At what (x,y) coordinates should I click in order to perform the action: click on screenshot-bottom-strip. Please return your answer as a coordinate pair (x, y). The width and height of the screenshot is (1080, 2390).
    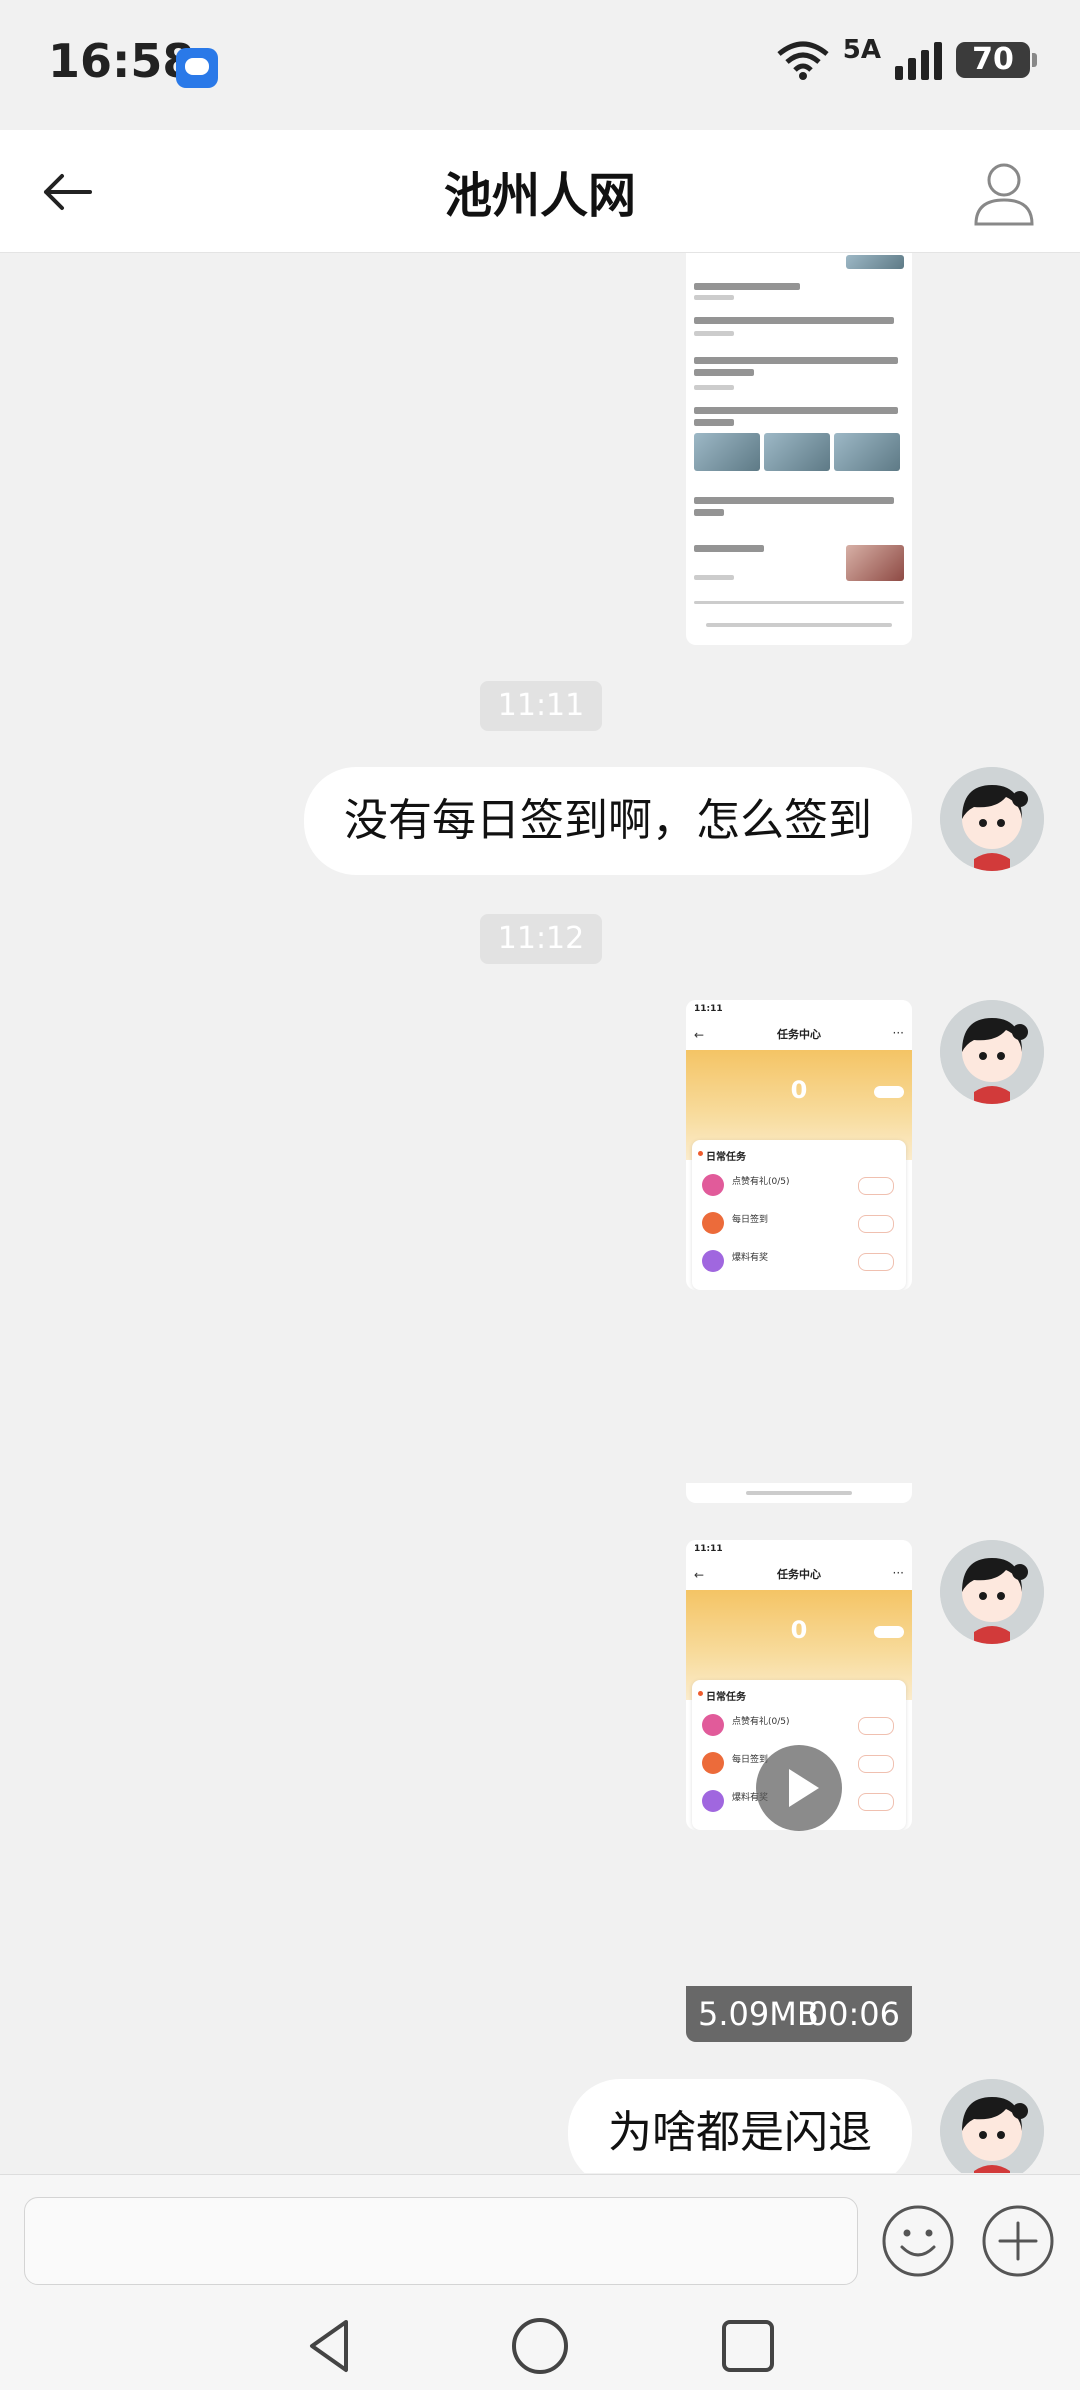
    Looking at the image, I should click on (799, 1493).